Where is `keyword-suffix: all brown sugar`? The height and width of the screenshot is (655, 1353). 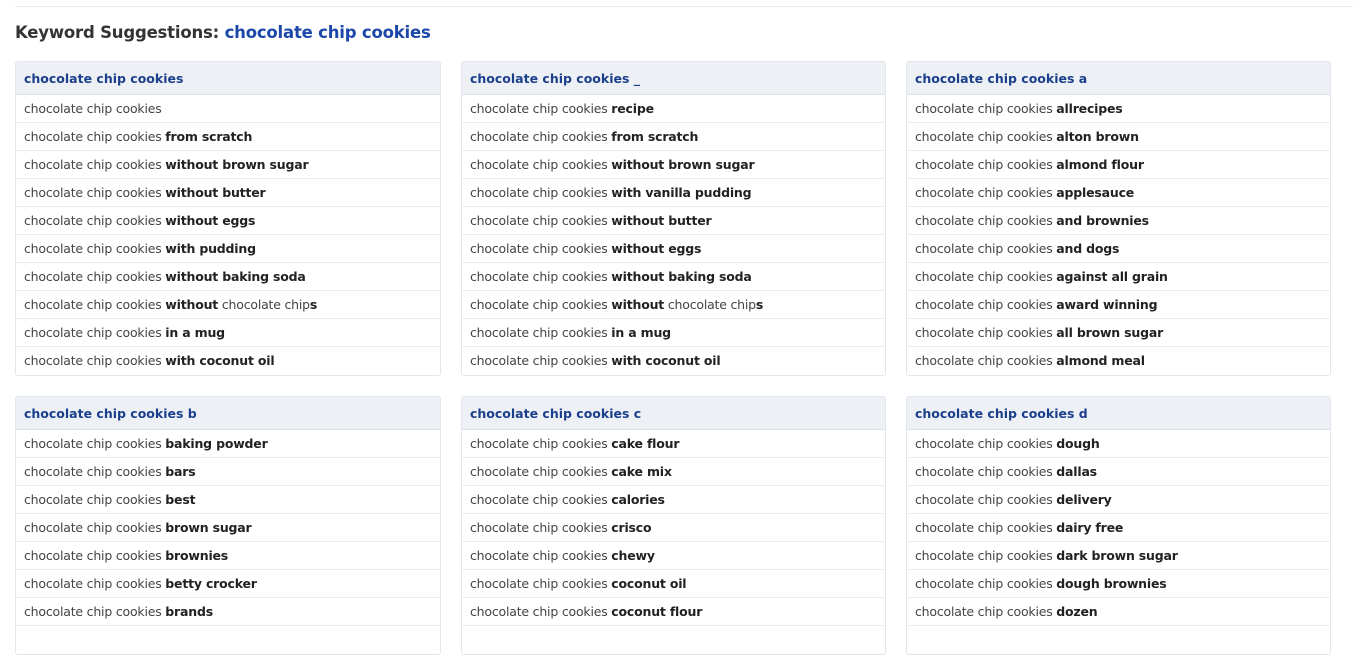
keyword-suffix: all brown sugar is located at coordinates (1110, 332).